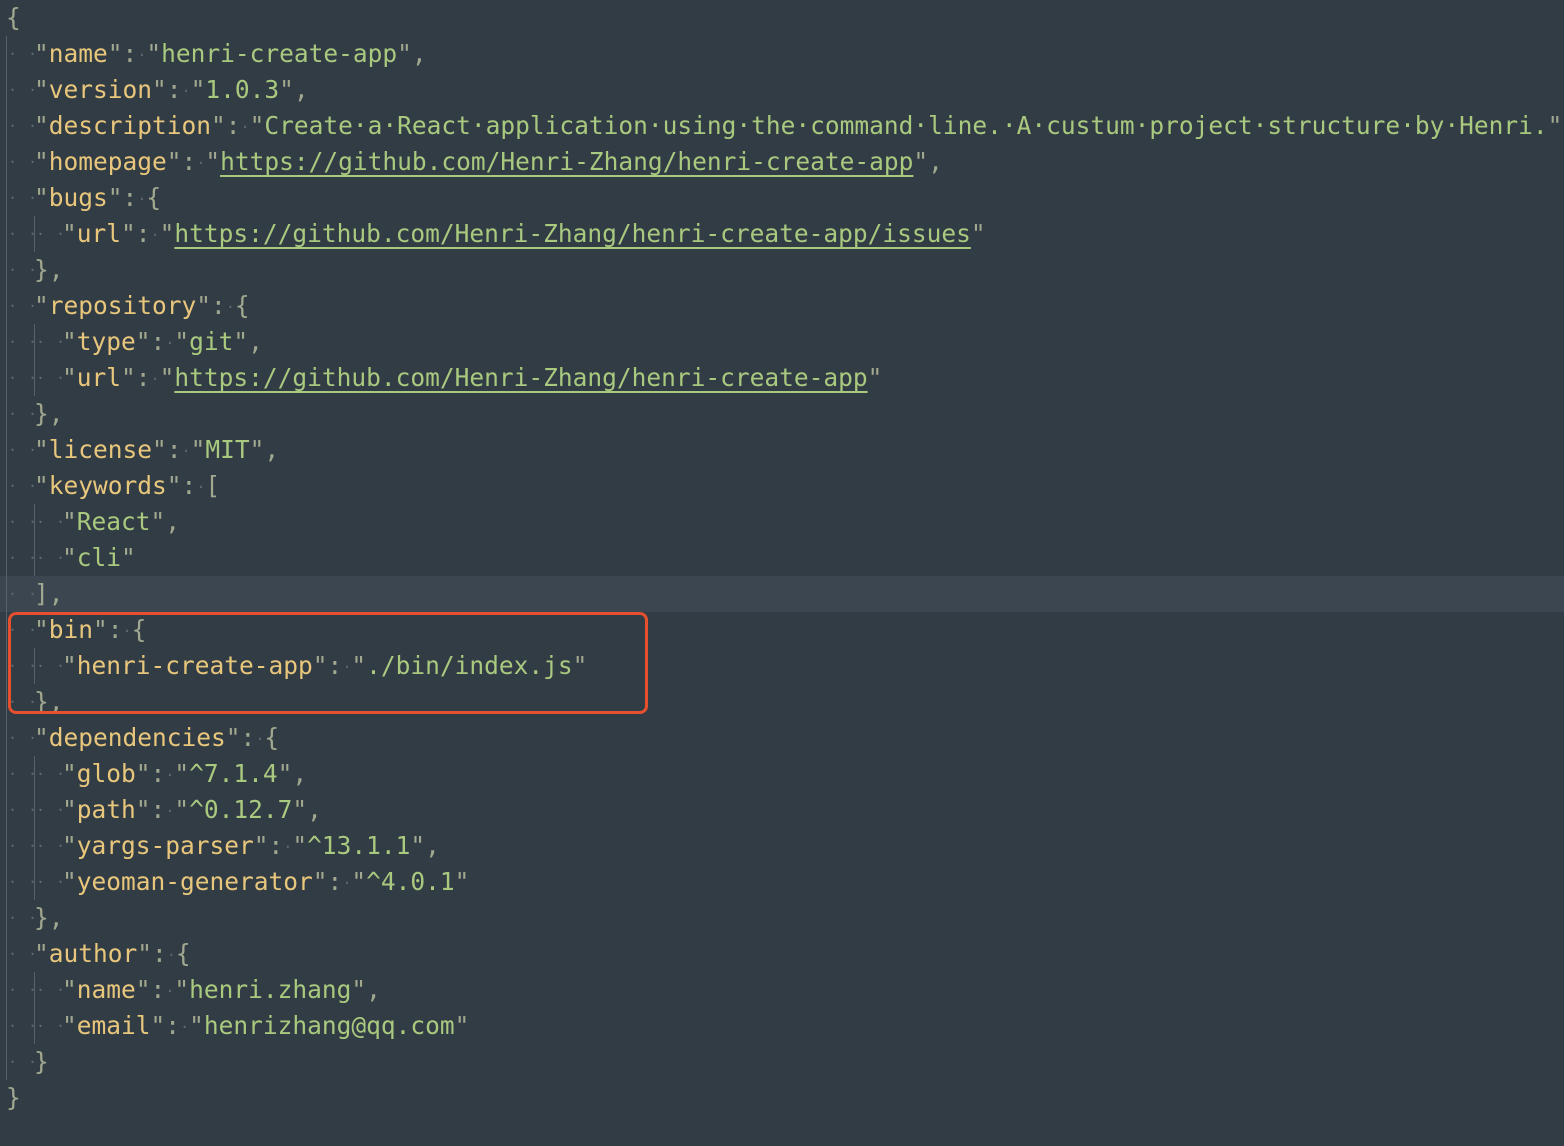 The image size is (1564, 1146). What do you see at coordinates (359, 845) in the screenshot?
I see `dependency-version: ^13.1.1` at bounding box center [359, 845].